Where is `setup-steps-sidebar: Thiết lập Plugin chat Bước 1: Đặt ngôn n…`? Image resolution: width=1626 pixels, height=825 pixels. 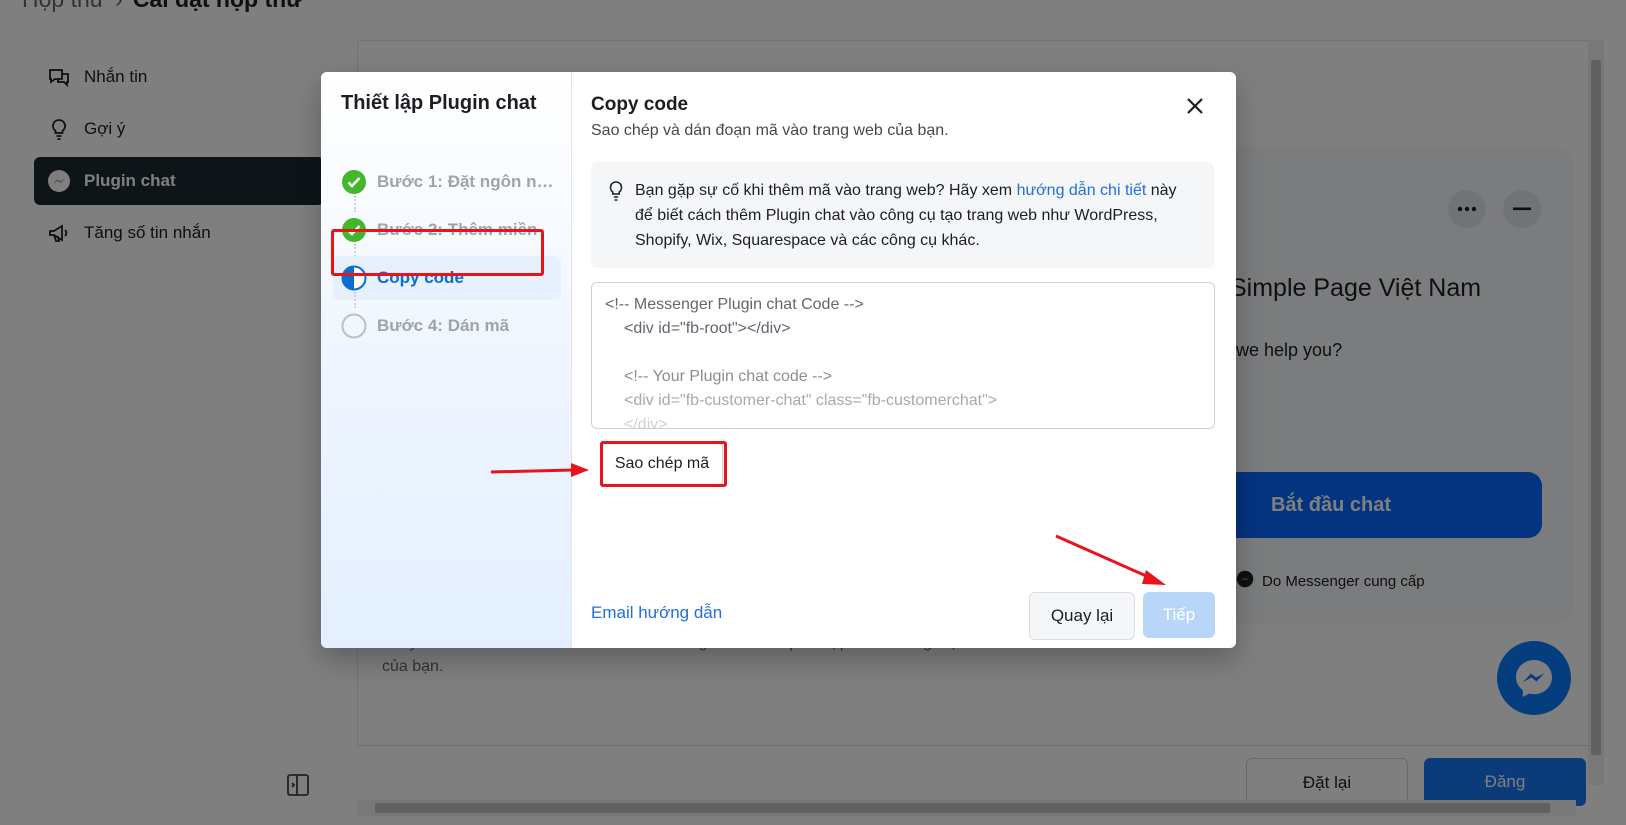
setup-steps-sidebar: Thiết lập Plugin chat Bước 1: Đặt ngôn n… is located at coordinates (446, 360).